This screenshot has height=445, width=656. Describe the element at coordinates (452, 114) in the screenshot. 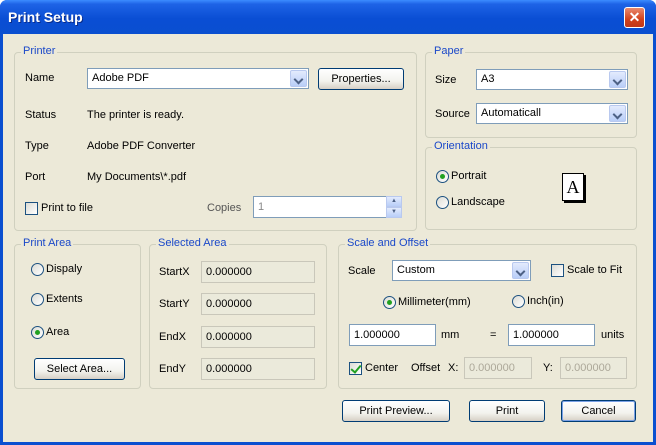

I see `paper-source-label: Source` at that location.